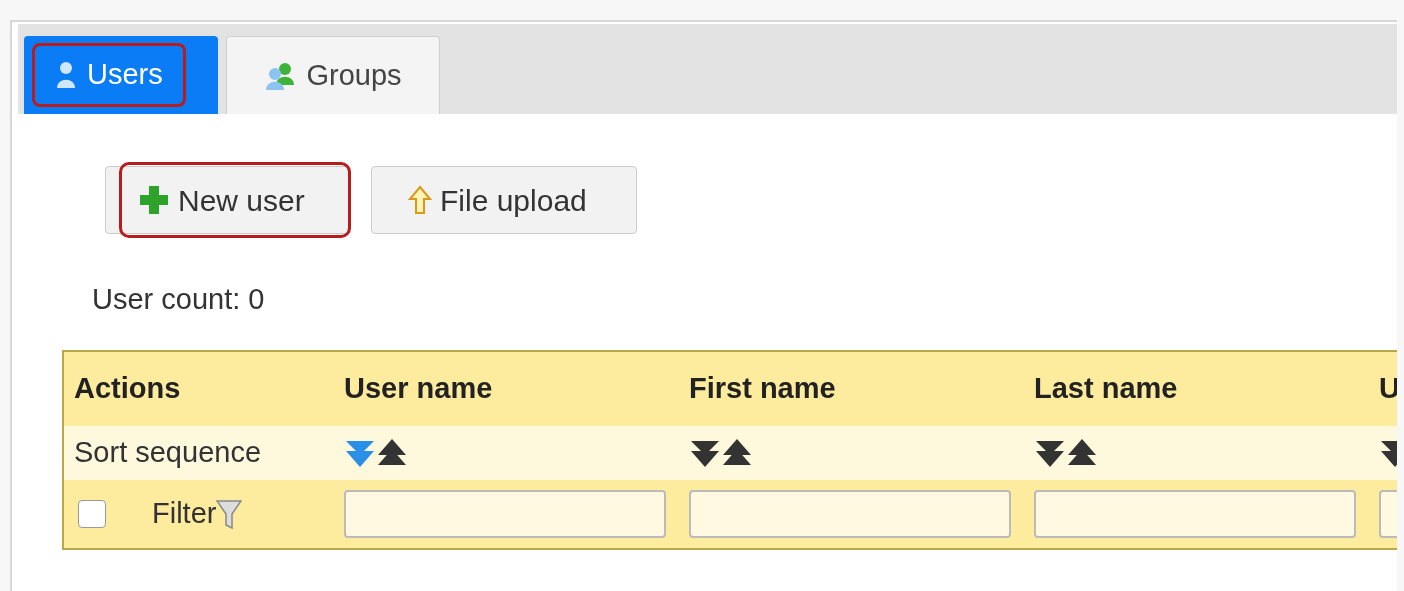 Image resolution: width=1404 pixels, height=591 pixels. What do you see at coordinates (228, 200) in the screenshot?
I see `toolbar-button: New user` at bounding box center [228, 200].